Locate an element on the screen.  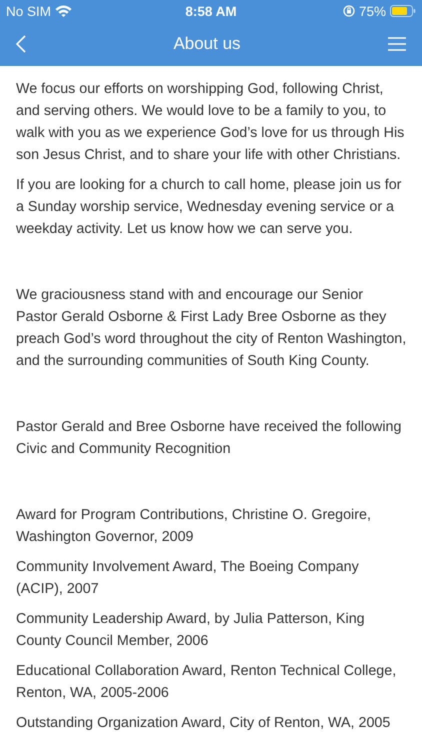
paragraph: We graciousness stand with and encourage our Senior Pastor Gerald Osborne & First Lady Bree Osborne as they preach God’s word throughout the city of Renton Washington, and the surrounding communities of South King County. is located at coordinates (211, 328).